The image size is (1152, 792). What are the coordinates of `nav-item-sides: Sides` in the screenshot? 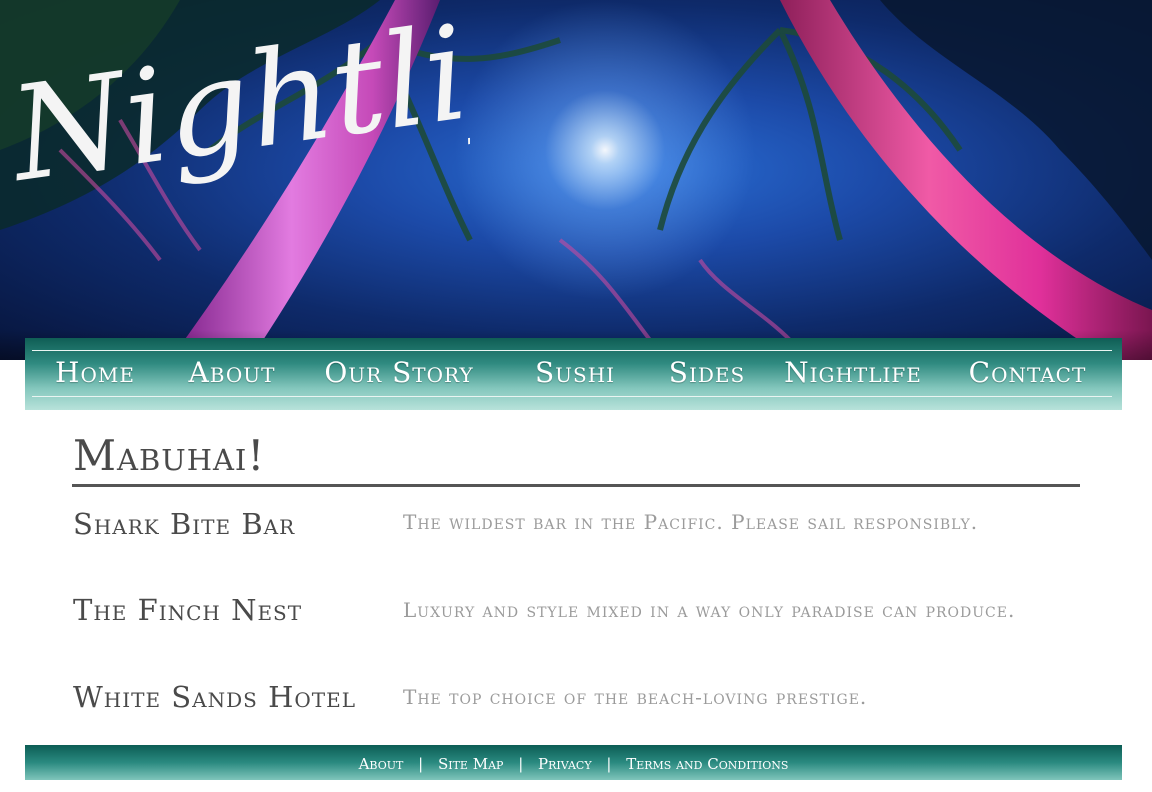 It's located at (707, 373).